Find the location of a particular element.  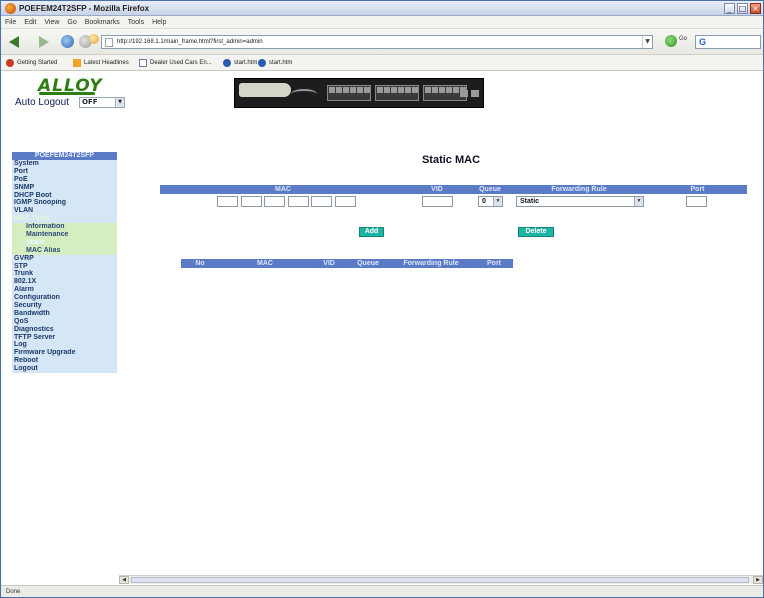

sidebar-item-alarm: Alarm is located at coordinates (64, 290).